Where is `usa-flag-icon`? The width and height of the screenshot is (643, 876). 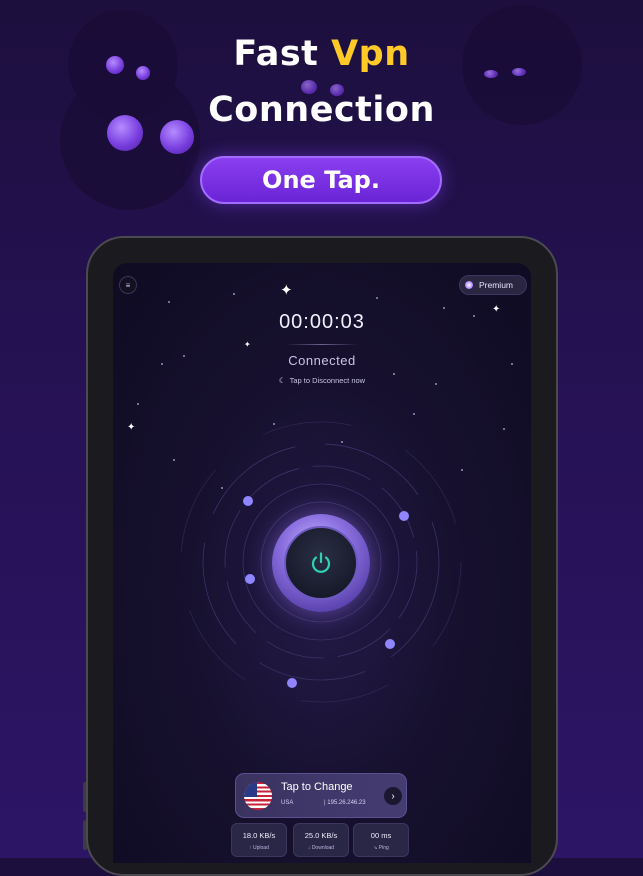 usa-flag-icon is located at coordinates (258, 796).